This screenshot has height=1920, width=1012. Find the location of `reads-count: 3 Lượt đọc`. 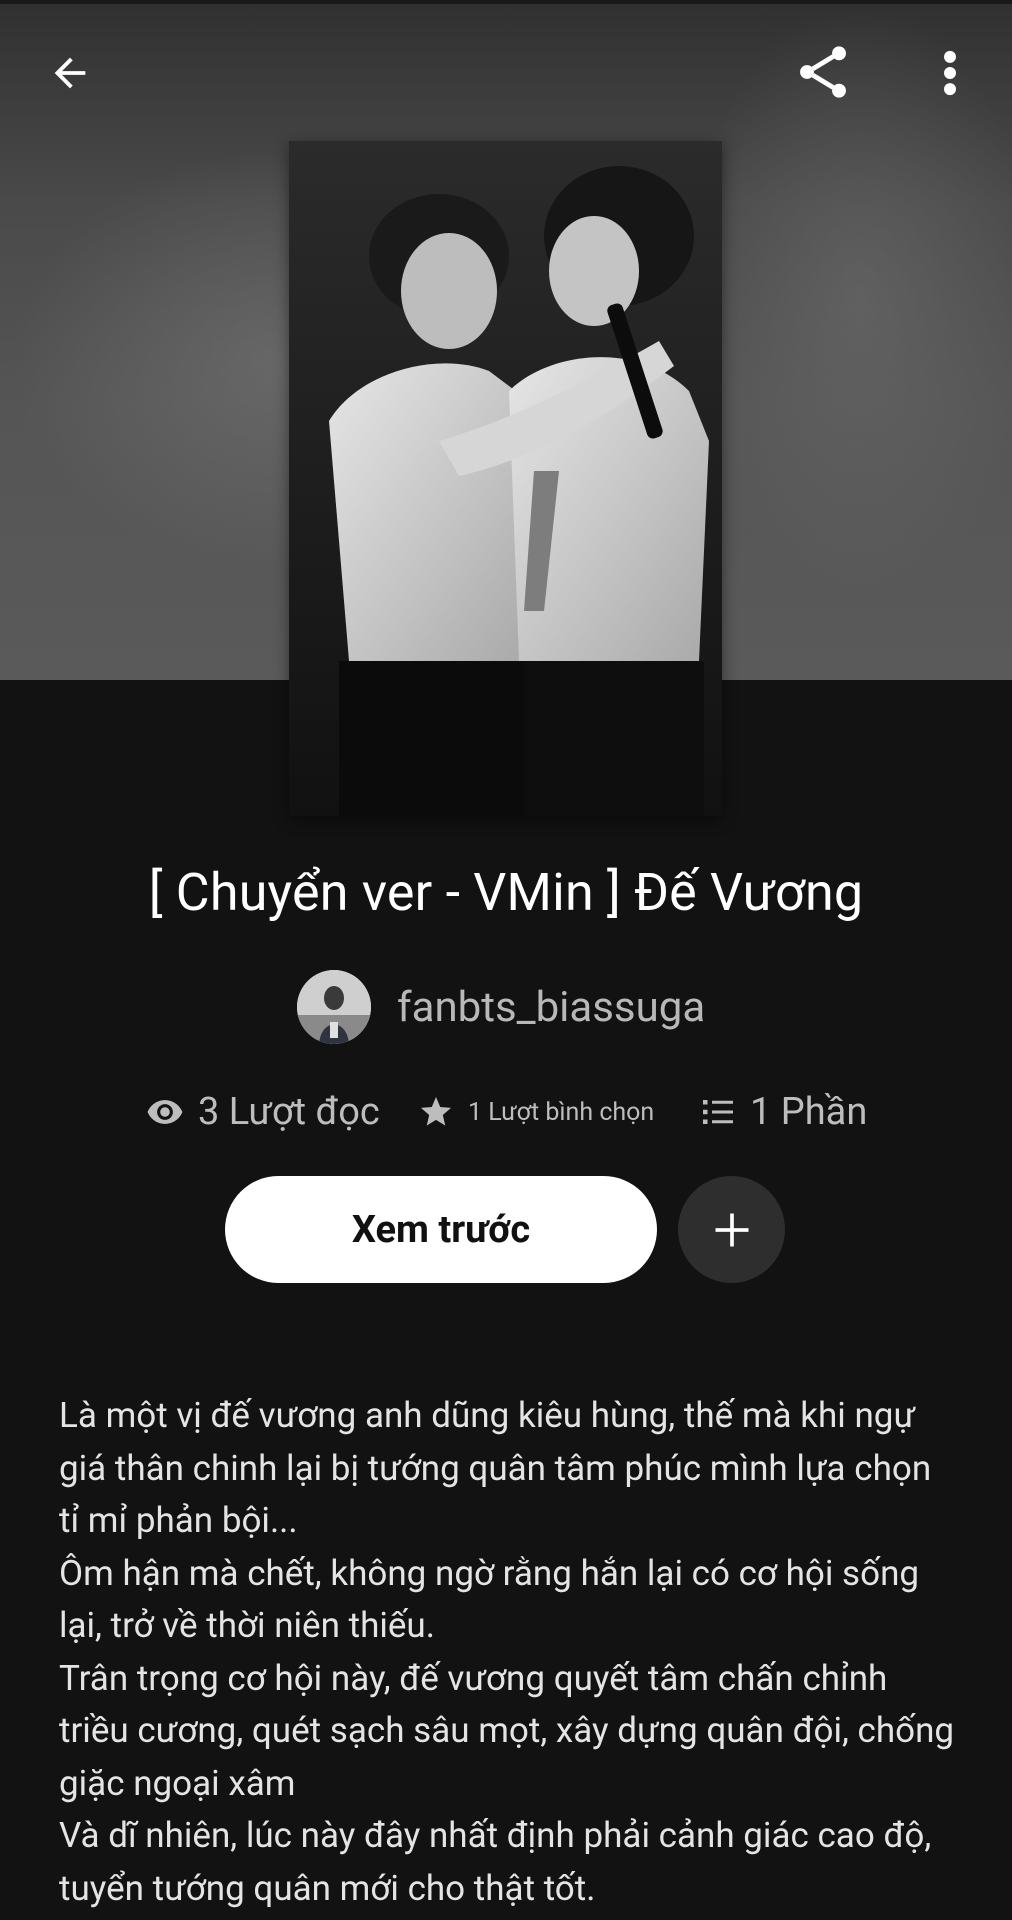

reads-count: 3 Lượt đọc is located at coordinates (289, 1112).